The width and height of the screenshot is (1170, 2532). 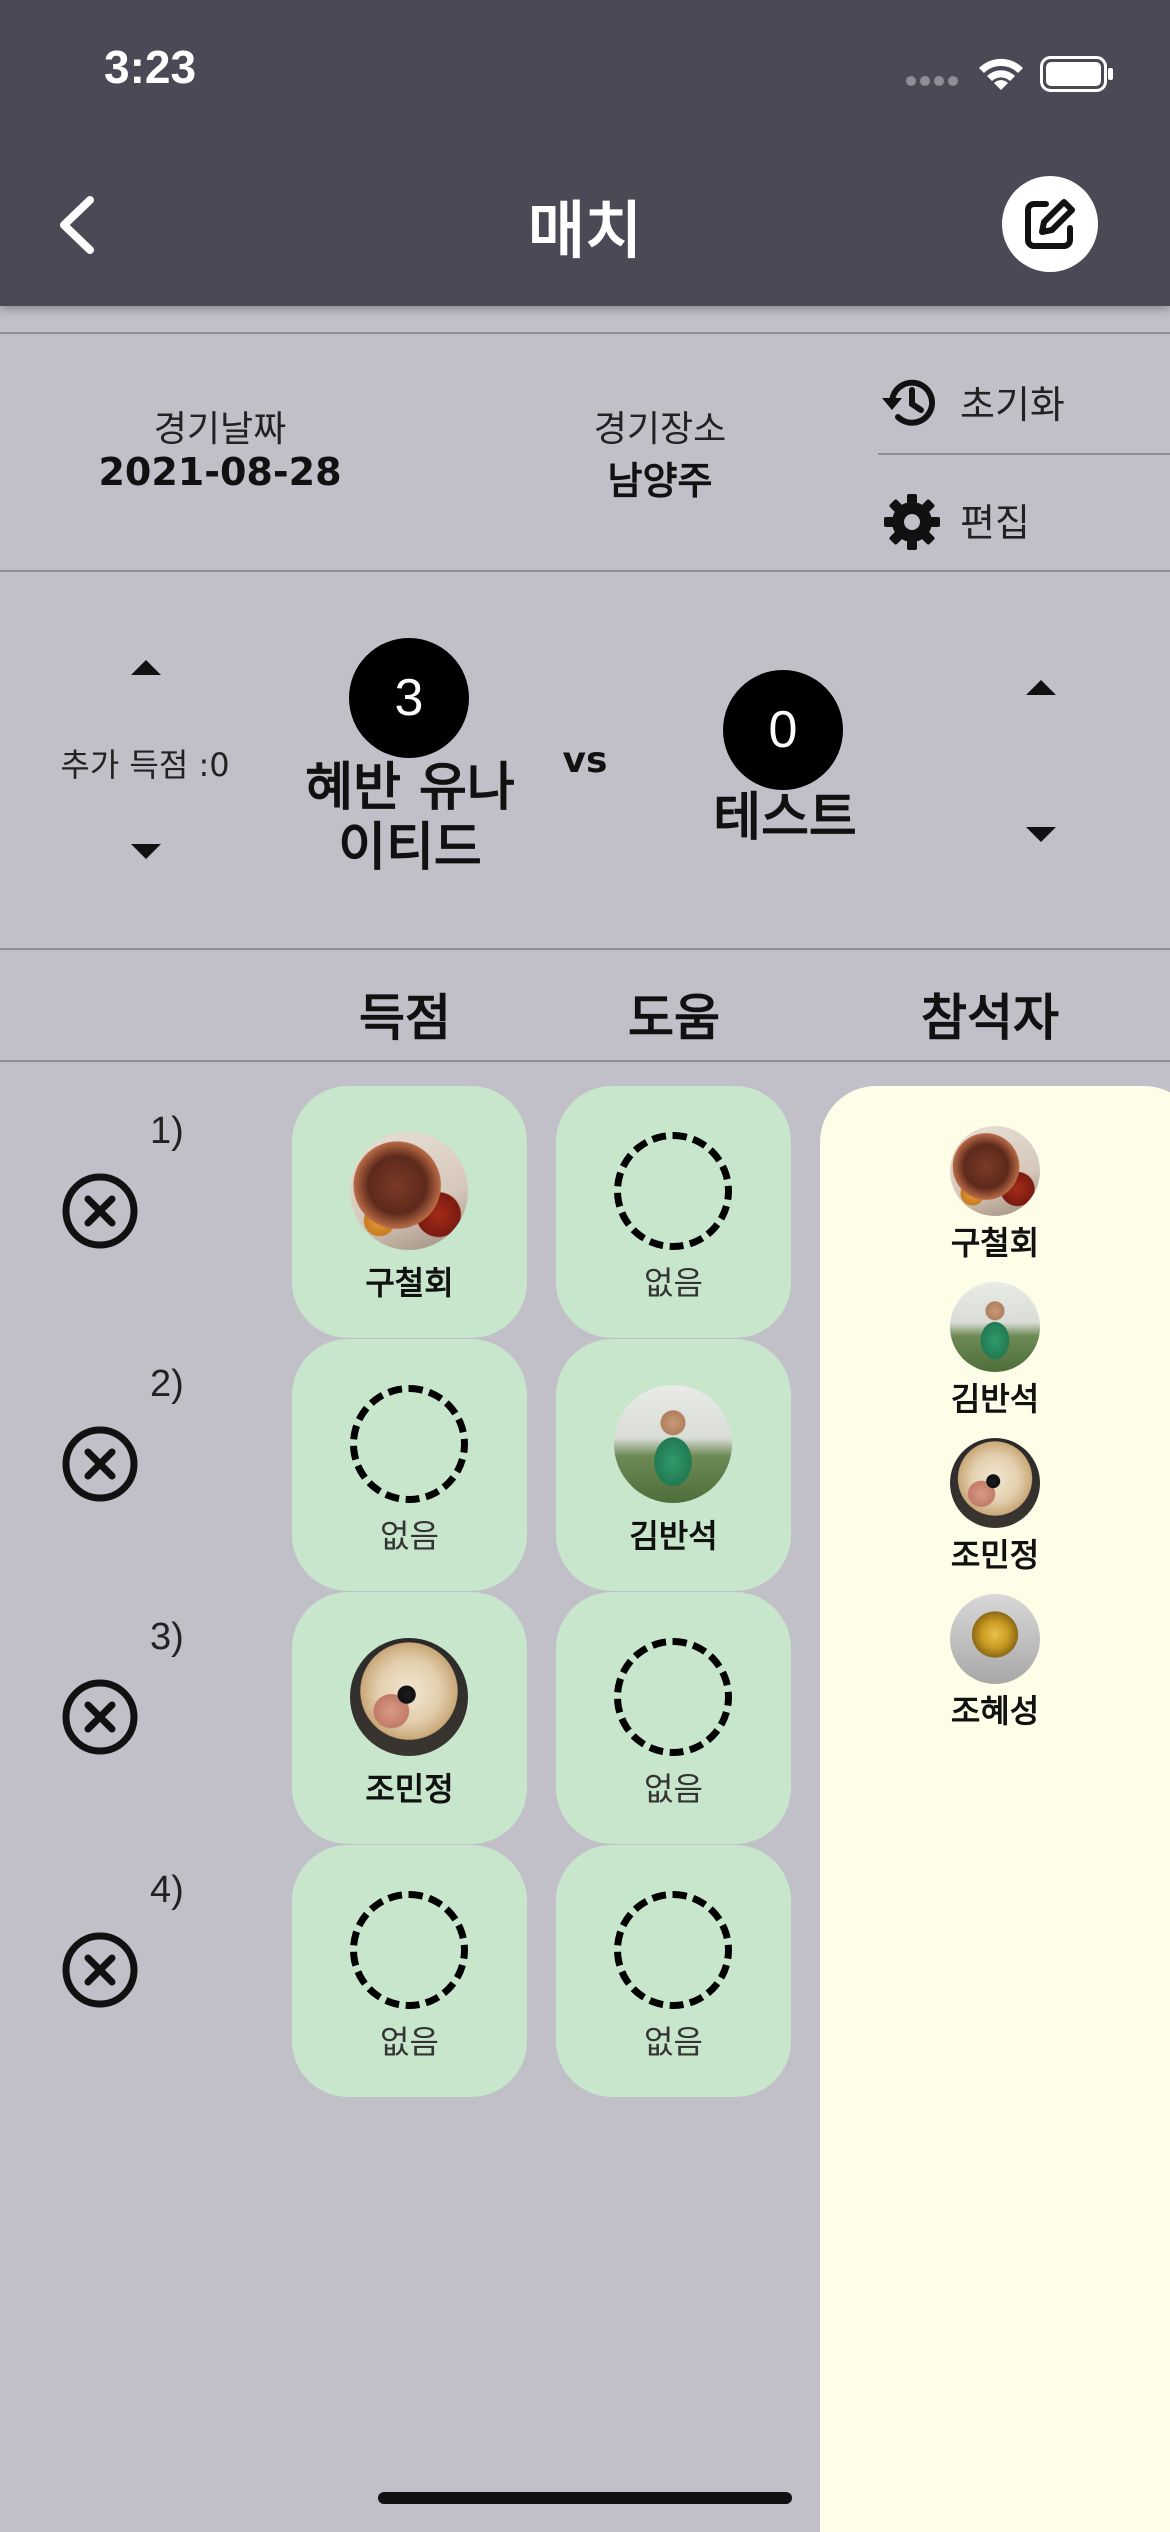 I want to click on settings-label: 편집, so click(x=995, y=523).